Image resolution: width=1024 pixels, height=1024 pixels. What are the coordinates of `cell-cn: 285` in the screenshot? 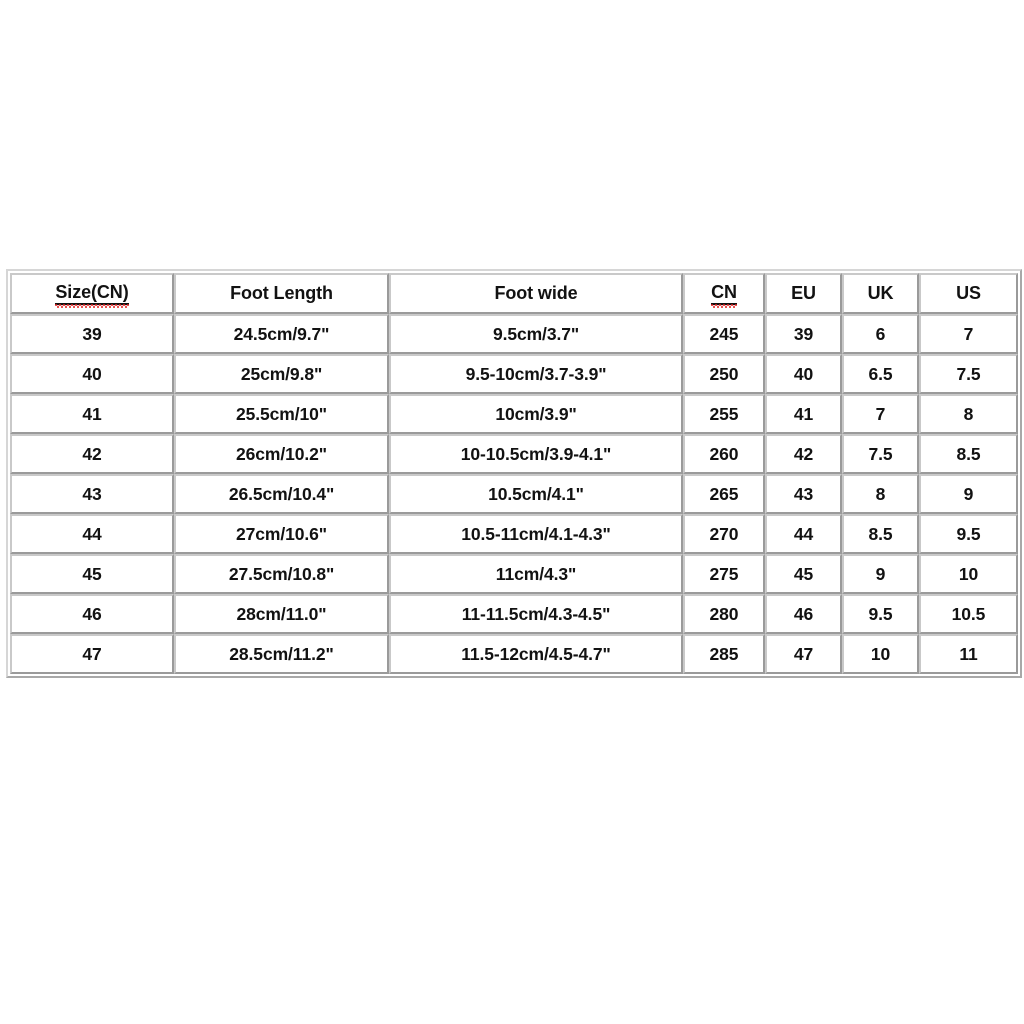 It's located at (724, 654).